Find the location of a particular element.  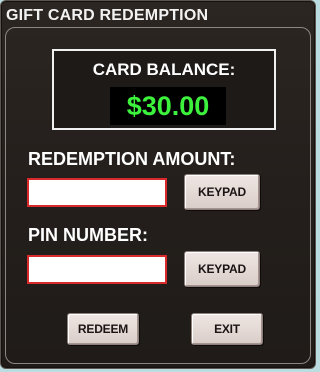

pin-keypad-button: KEYPAD is located at coordinates (222, 269).